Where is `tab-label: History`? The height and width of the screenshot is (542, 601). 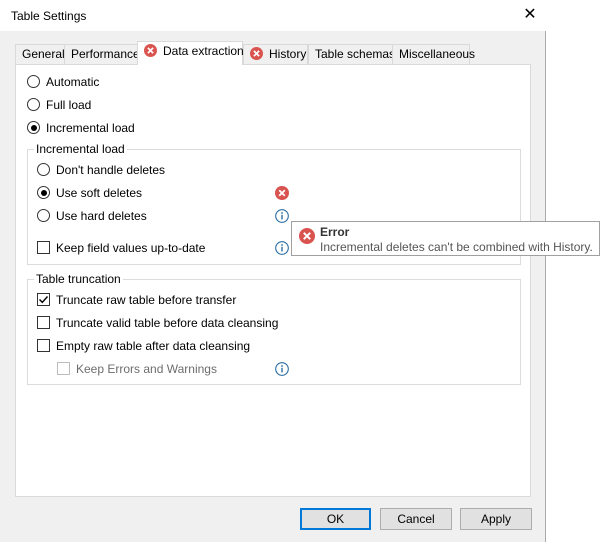 tab-label: History is located at coordinates (288, 54).